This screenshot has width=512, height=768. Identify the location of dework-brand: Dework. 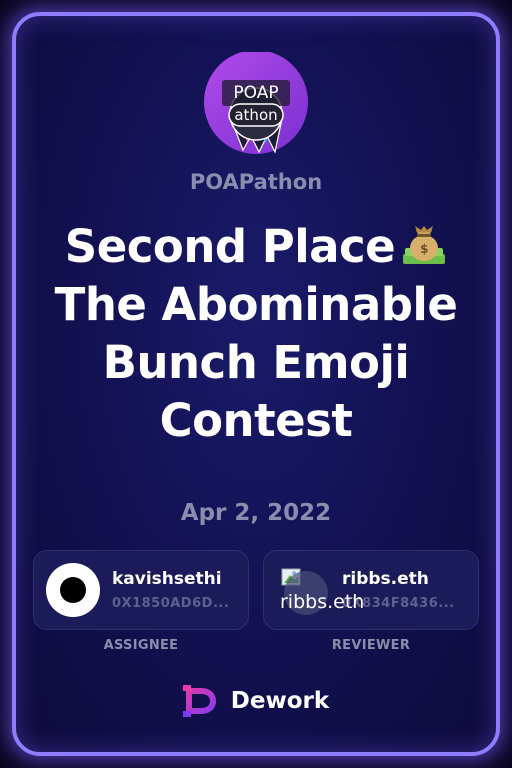
(256, 701).